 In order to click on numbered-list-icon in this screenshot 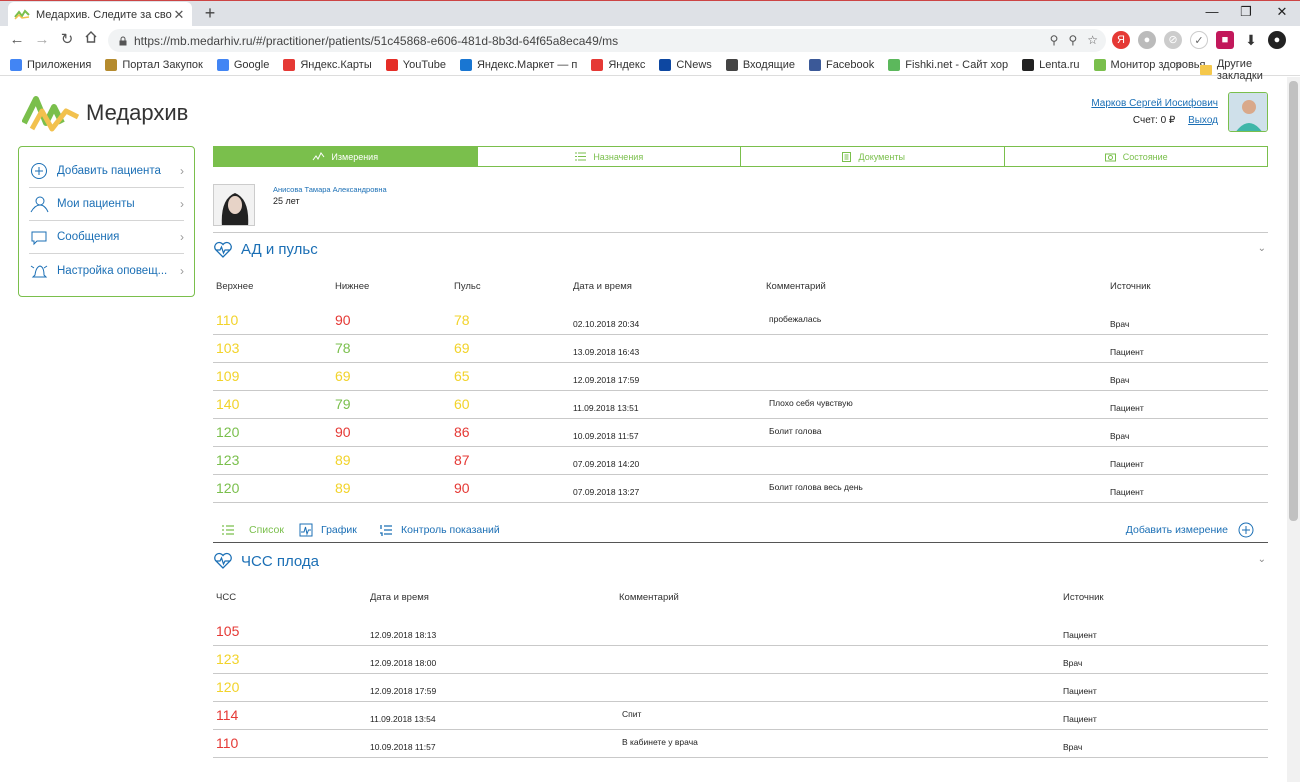, I will do `click(386, 530)`.